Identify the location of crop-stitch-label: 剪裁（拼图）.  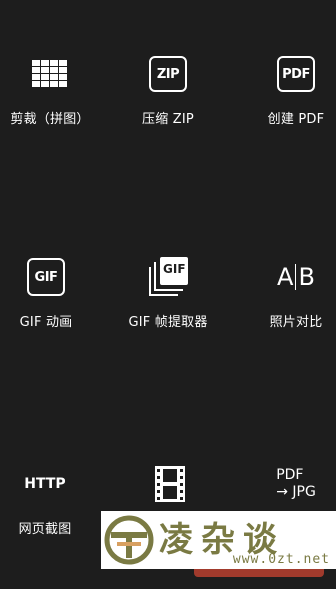
(50, 119).